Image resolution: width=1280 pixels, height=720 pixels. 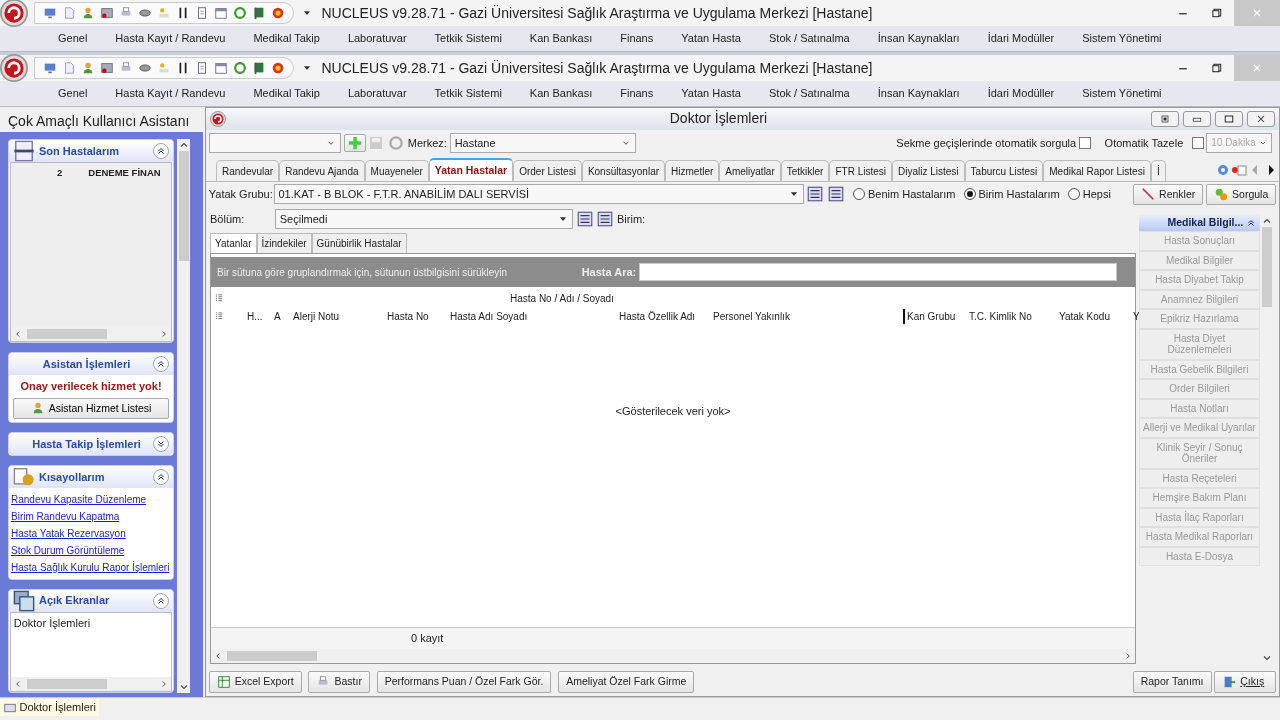 I want to click on column-header: Yatak Kodu, so click(x=1096, y=316).